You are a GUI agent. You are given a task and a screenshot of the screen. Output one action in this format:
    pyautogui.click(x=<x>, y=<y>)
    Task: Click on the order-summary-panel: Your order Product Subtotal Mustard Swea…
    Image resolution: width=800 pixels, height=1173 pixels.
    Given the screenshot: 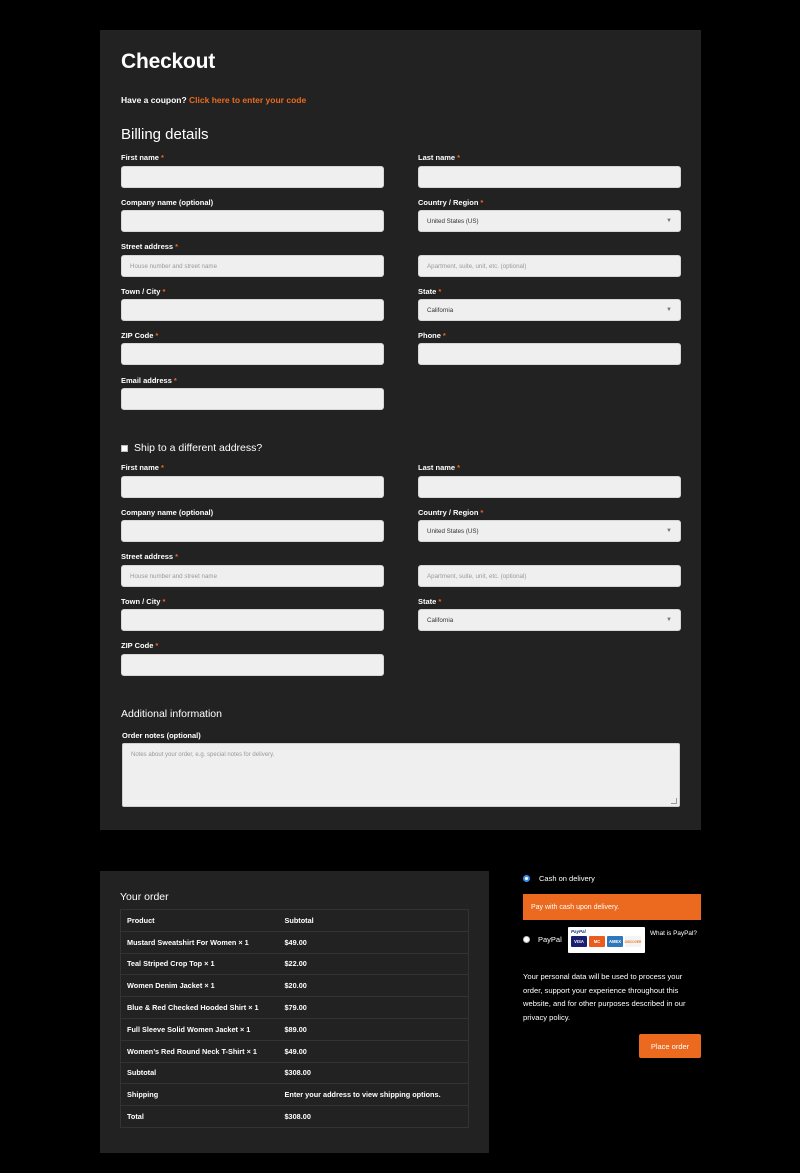 What is the action you would take?
    pyautogui.click(x=294, y=1012)
    